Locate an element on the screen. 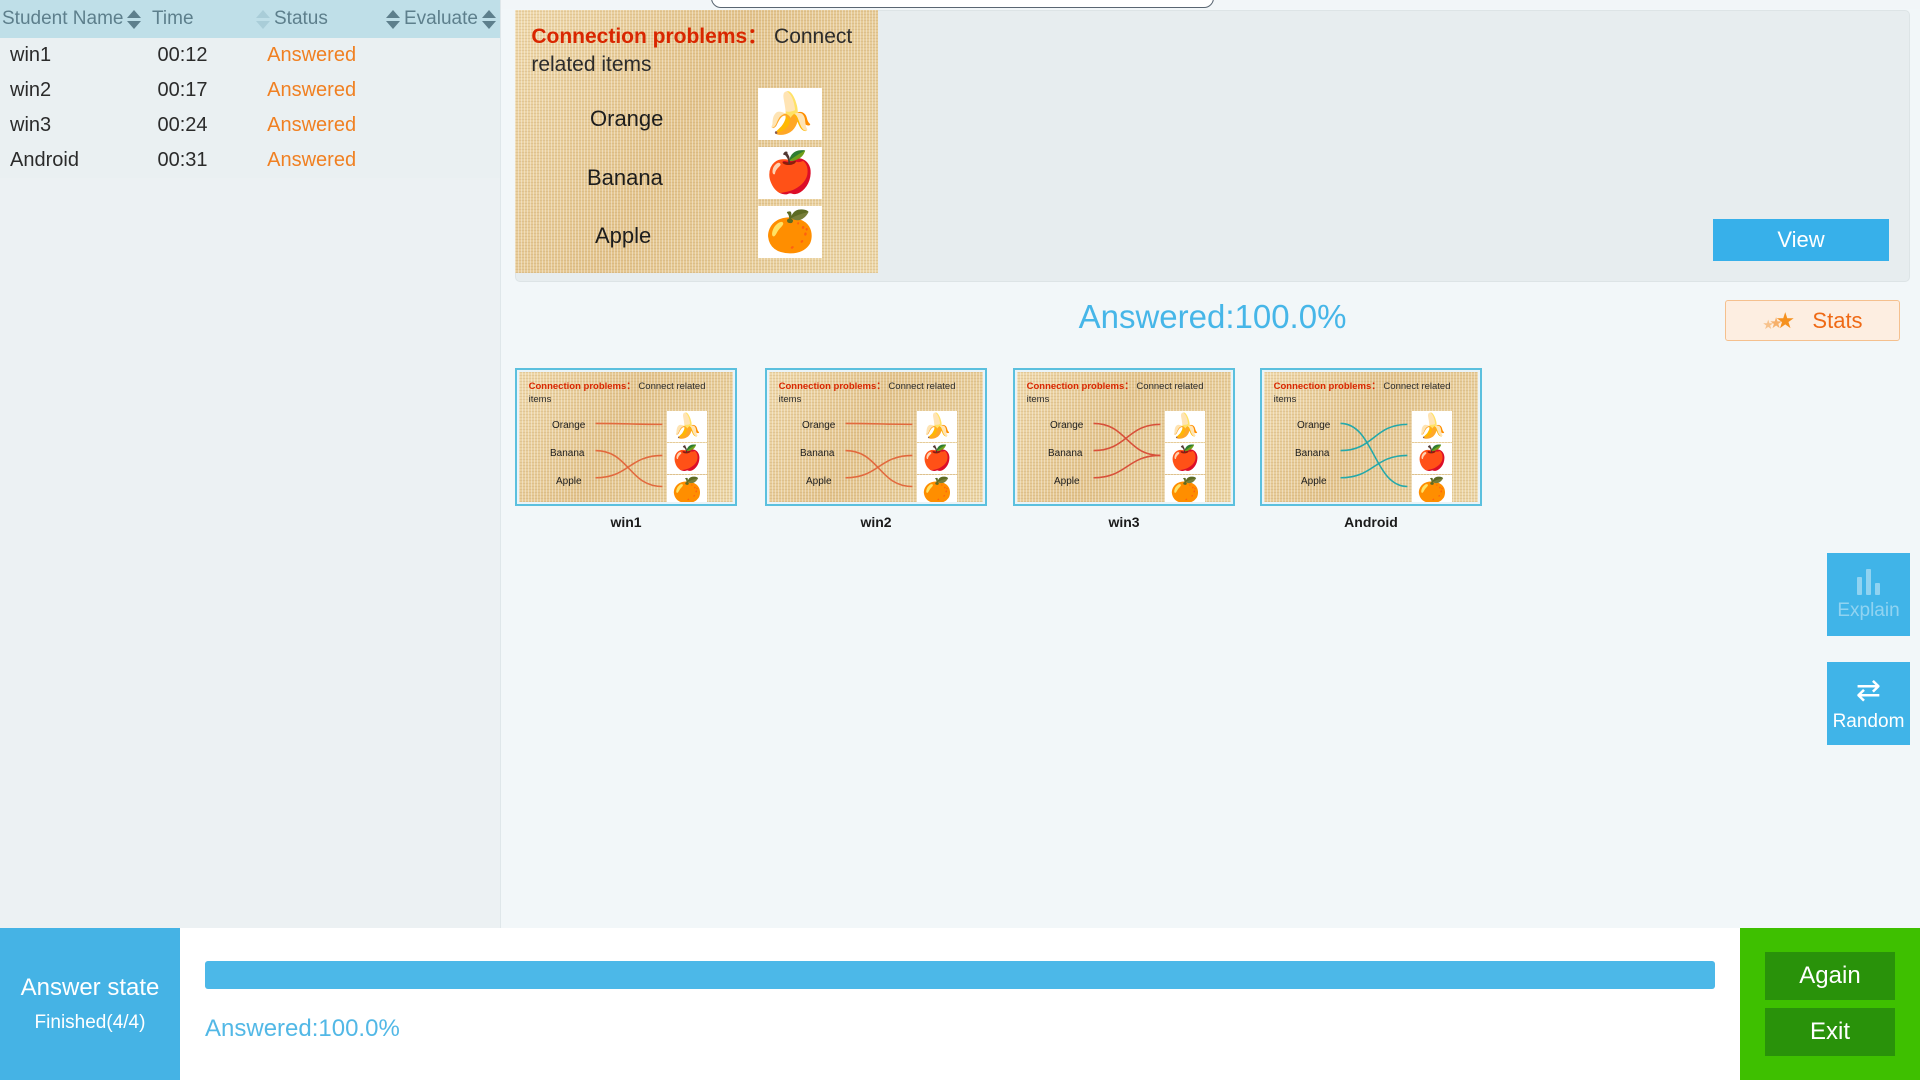 This screenshot has height=1080, width=1920. explain-button: Explain is located at coordinates (1868, 594).